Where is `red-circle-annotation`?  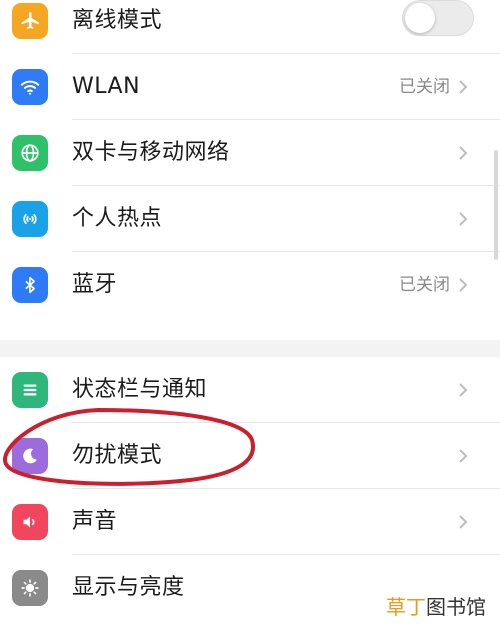
red-circle-annotation is located at coordinates (129, 446).